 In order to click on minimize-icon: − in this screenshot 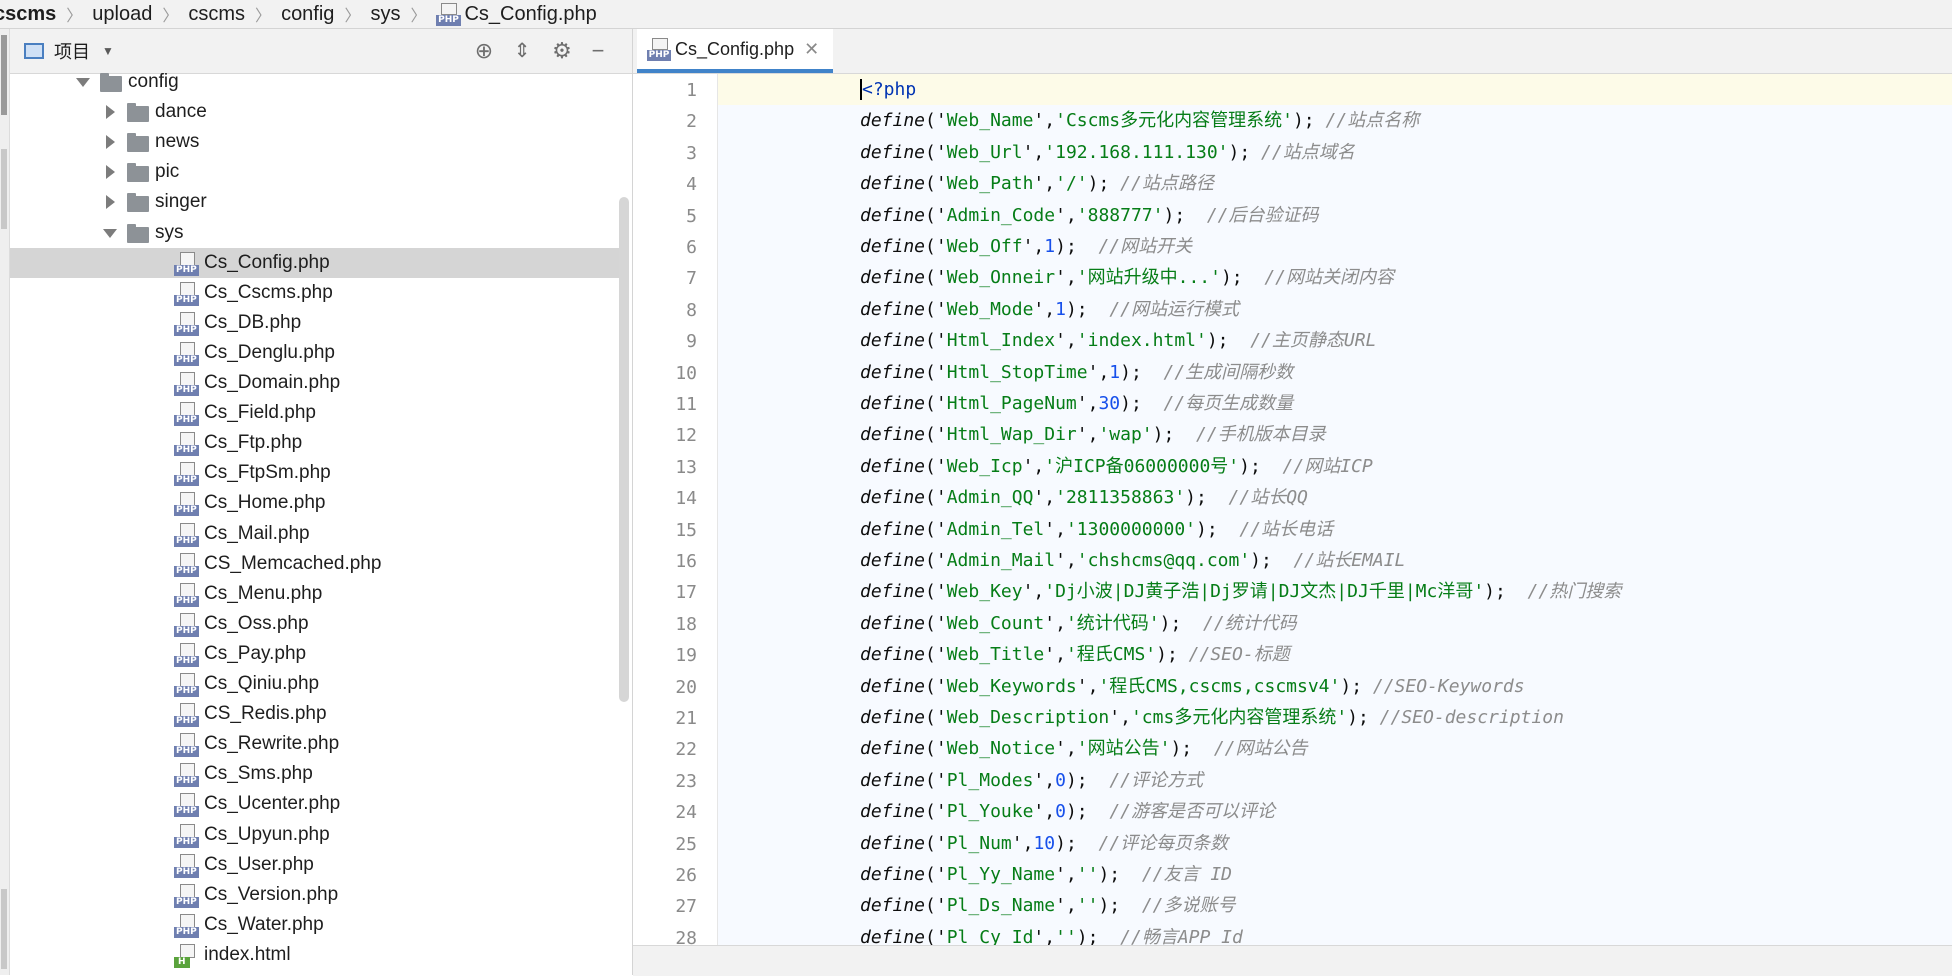, I will do `click(598, 51)`.